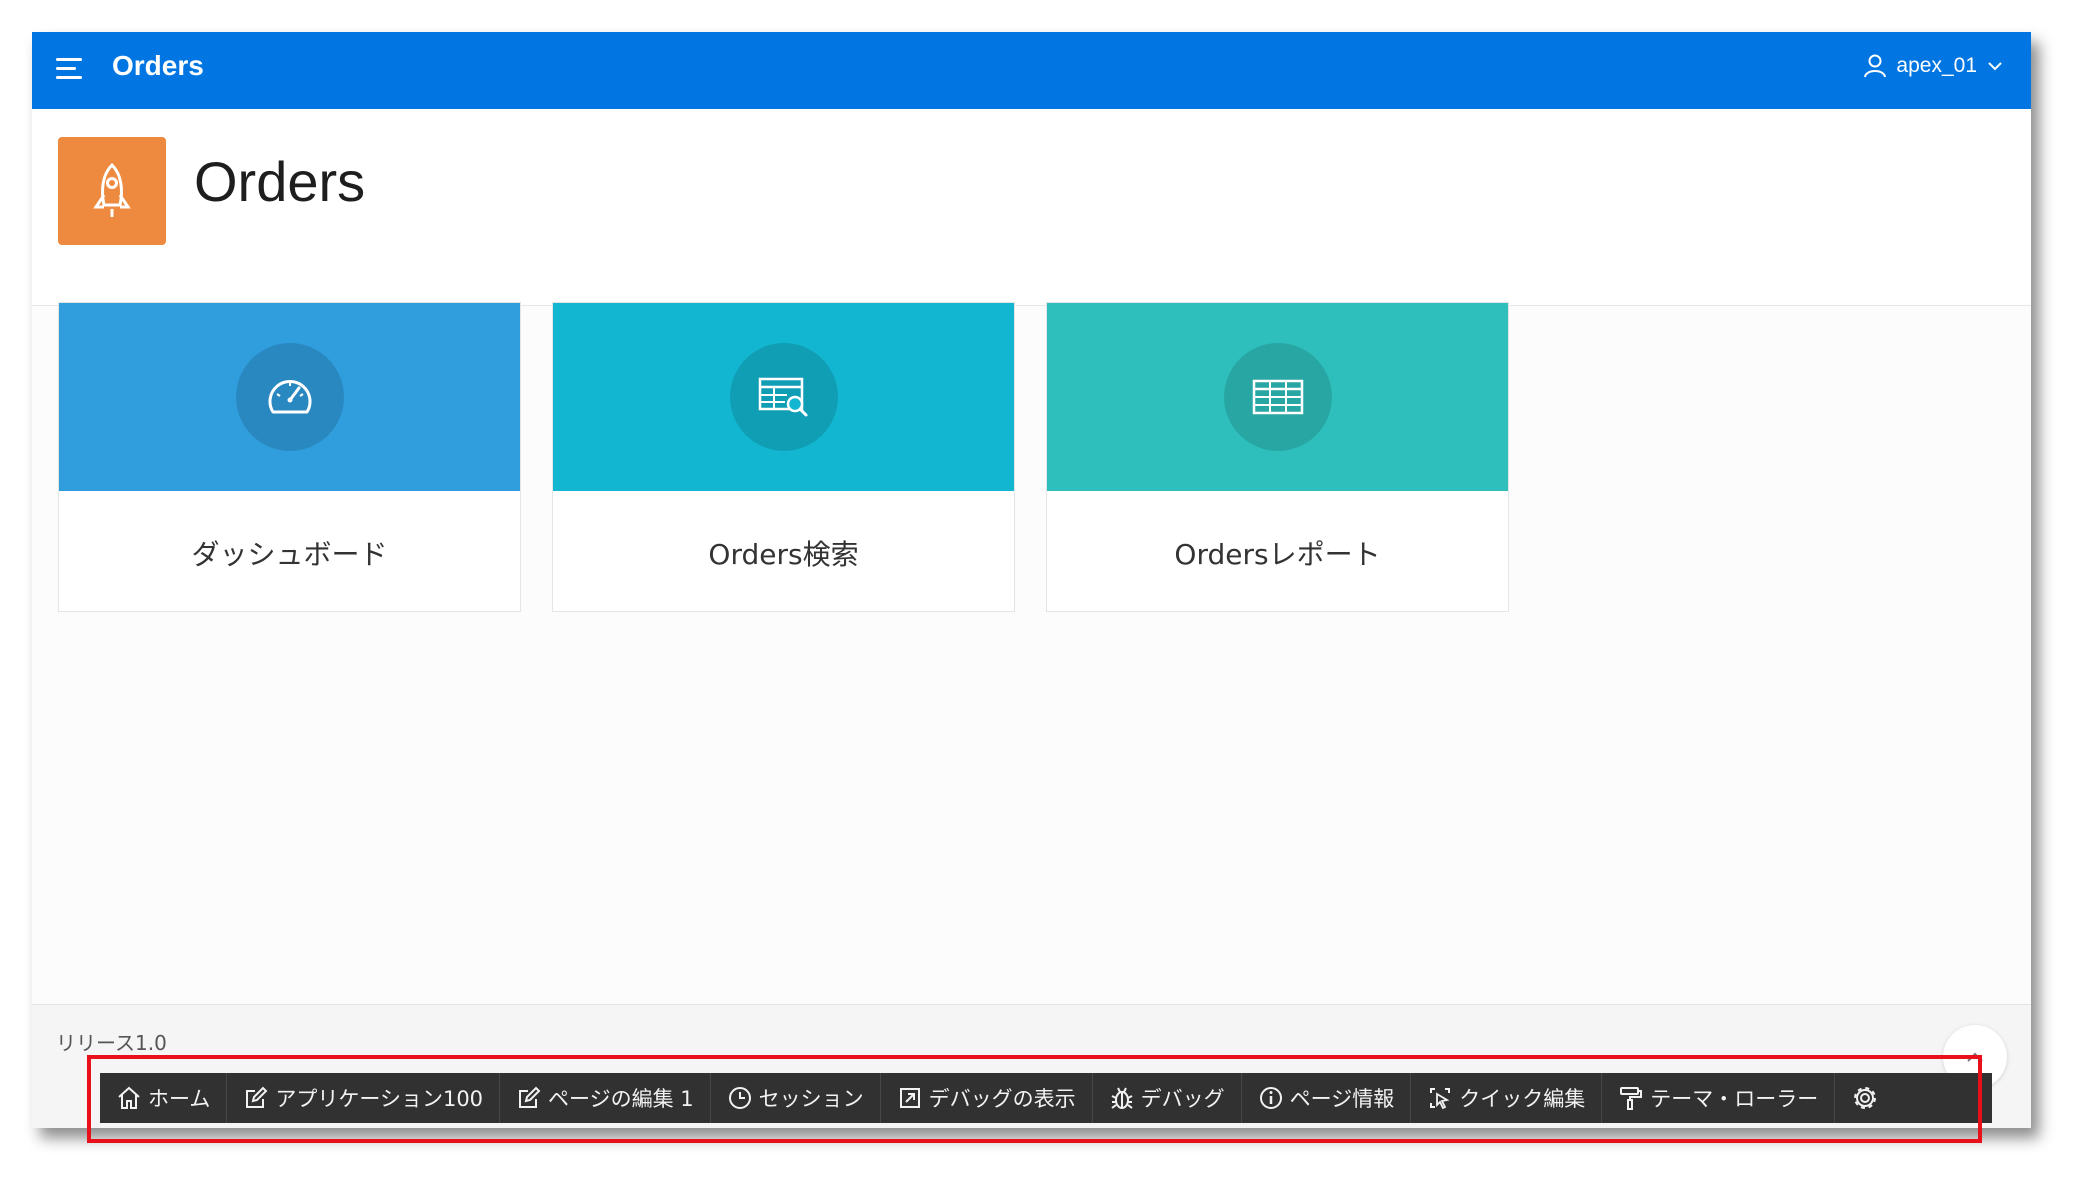 The height and width of the screenshot is (1194, 2097). I want to click on devbar-item-label: セッション, so click(811, 1099).